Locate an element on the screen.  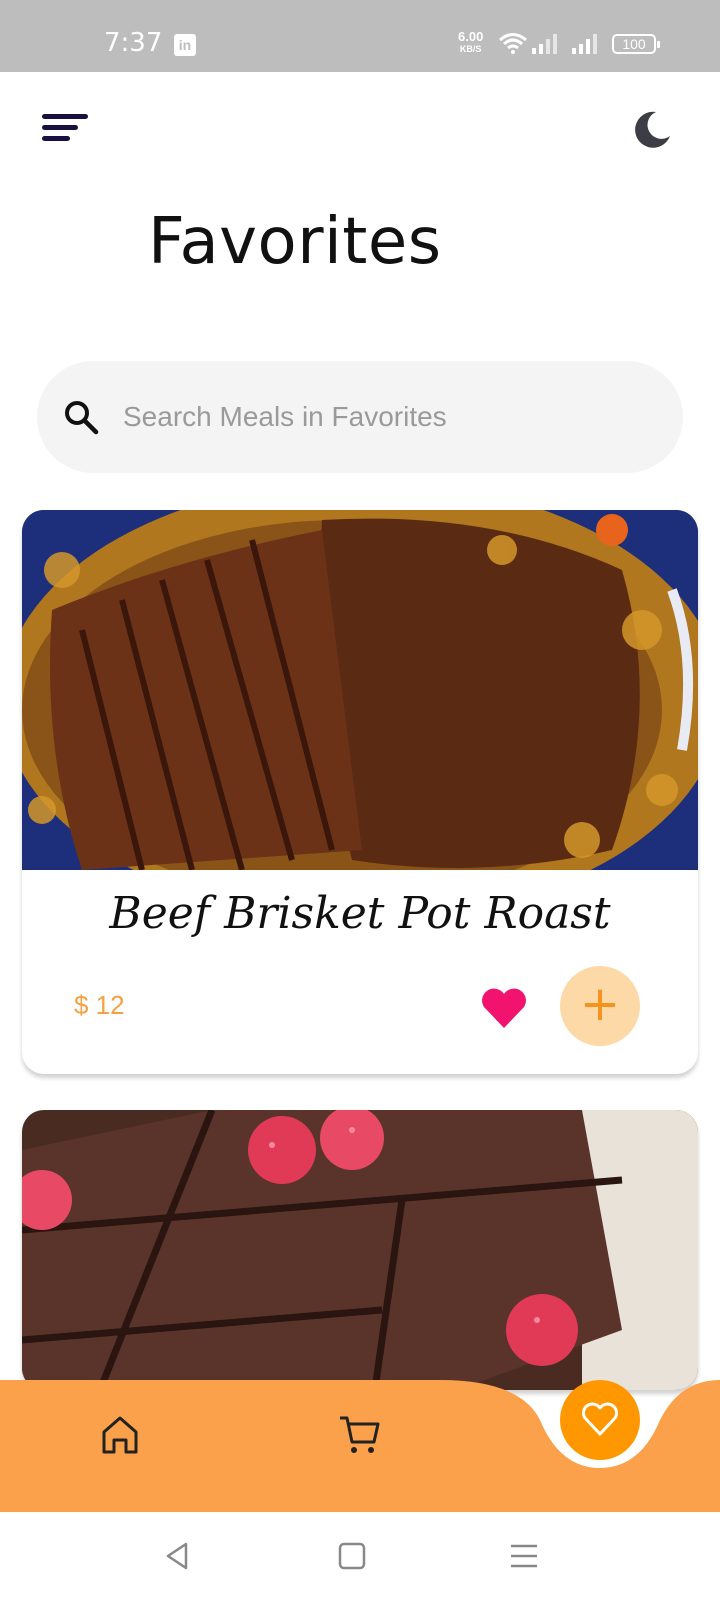
search-icon is located at coordinates (82, 418).